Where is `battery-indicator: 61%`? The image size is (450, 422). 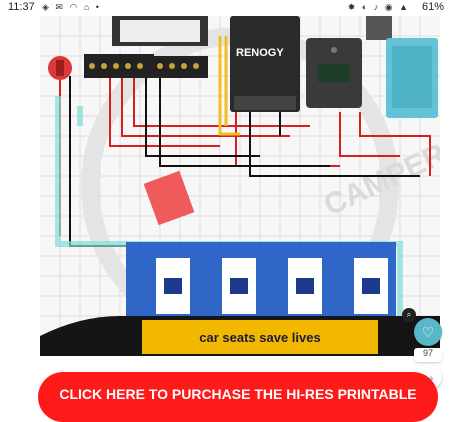 battery-indicator: 61% is located at coordinates (433, 7).